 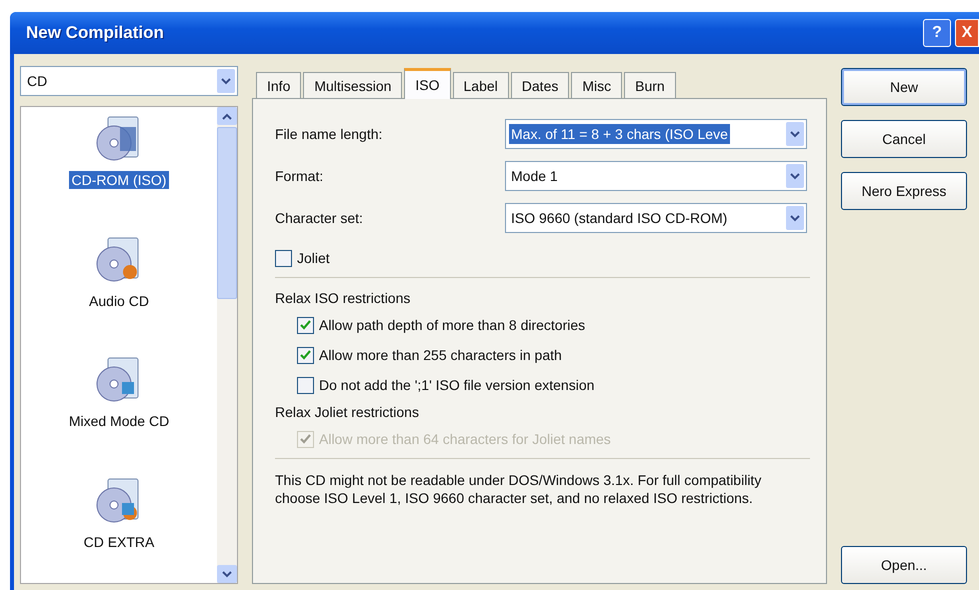 I want to click on scroll-down-icon, so click(x=227, y=574).